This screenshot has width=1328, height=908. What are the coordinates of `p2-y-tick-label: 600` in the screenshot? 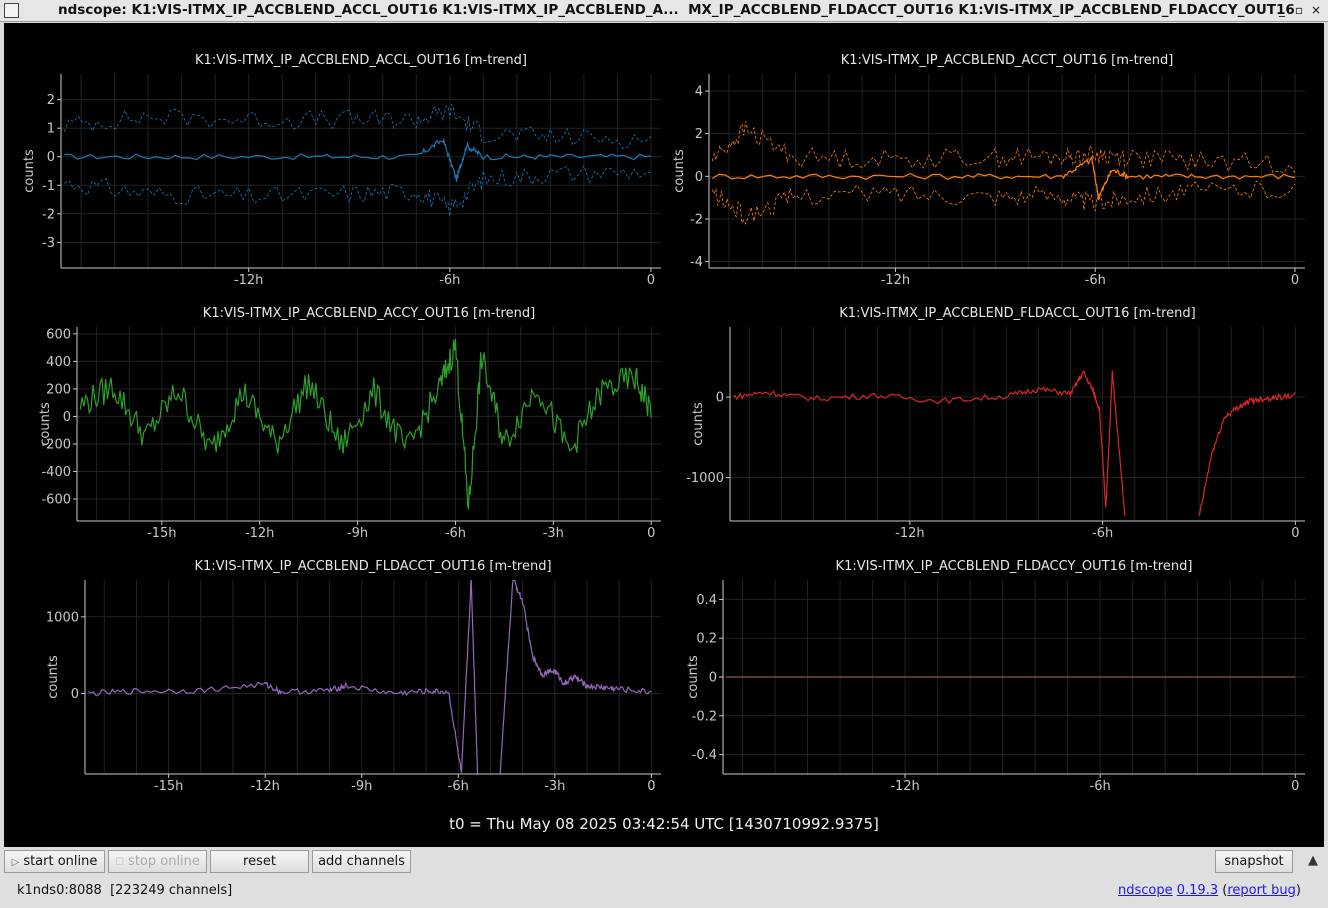 It's located at (58, 334).